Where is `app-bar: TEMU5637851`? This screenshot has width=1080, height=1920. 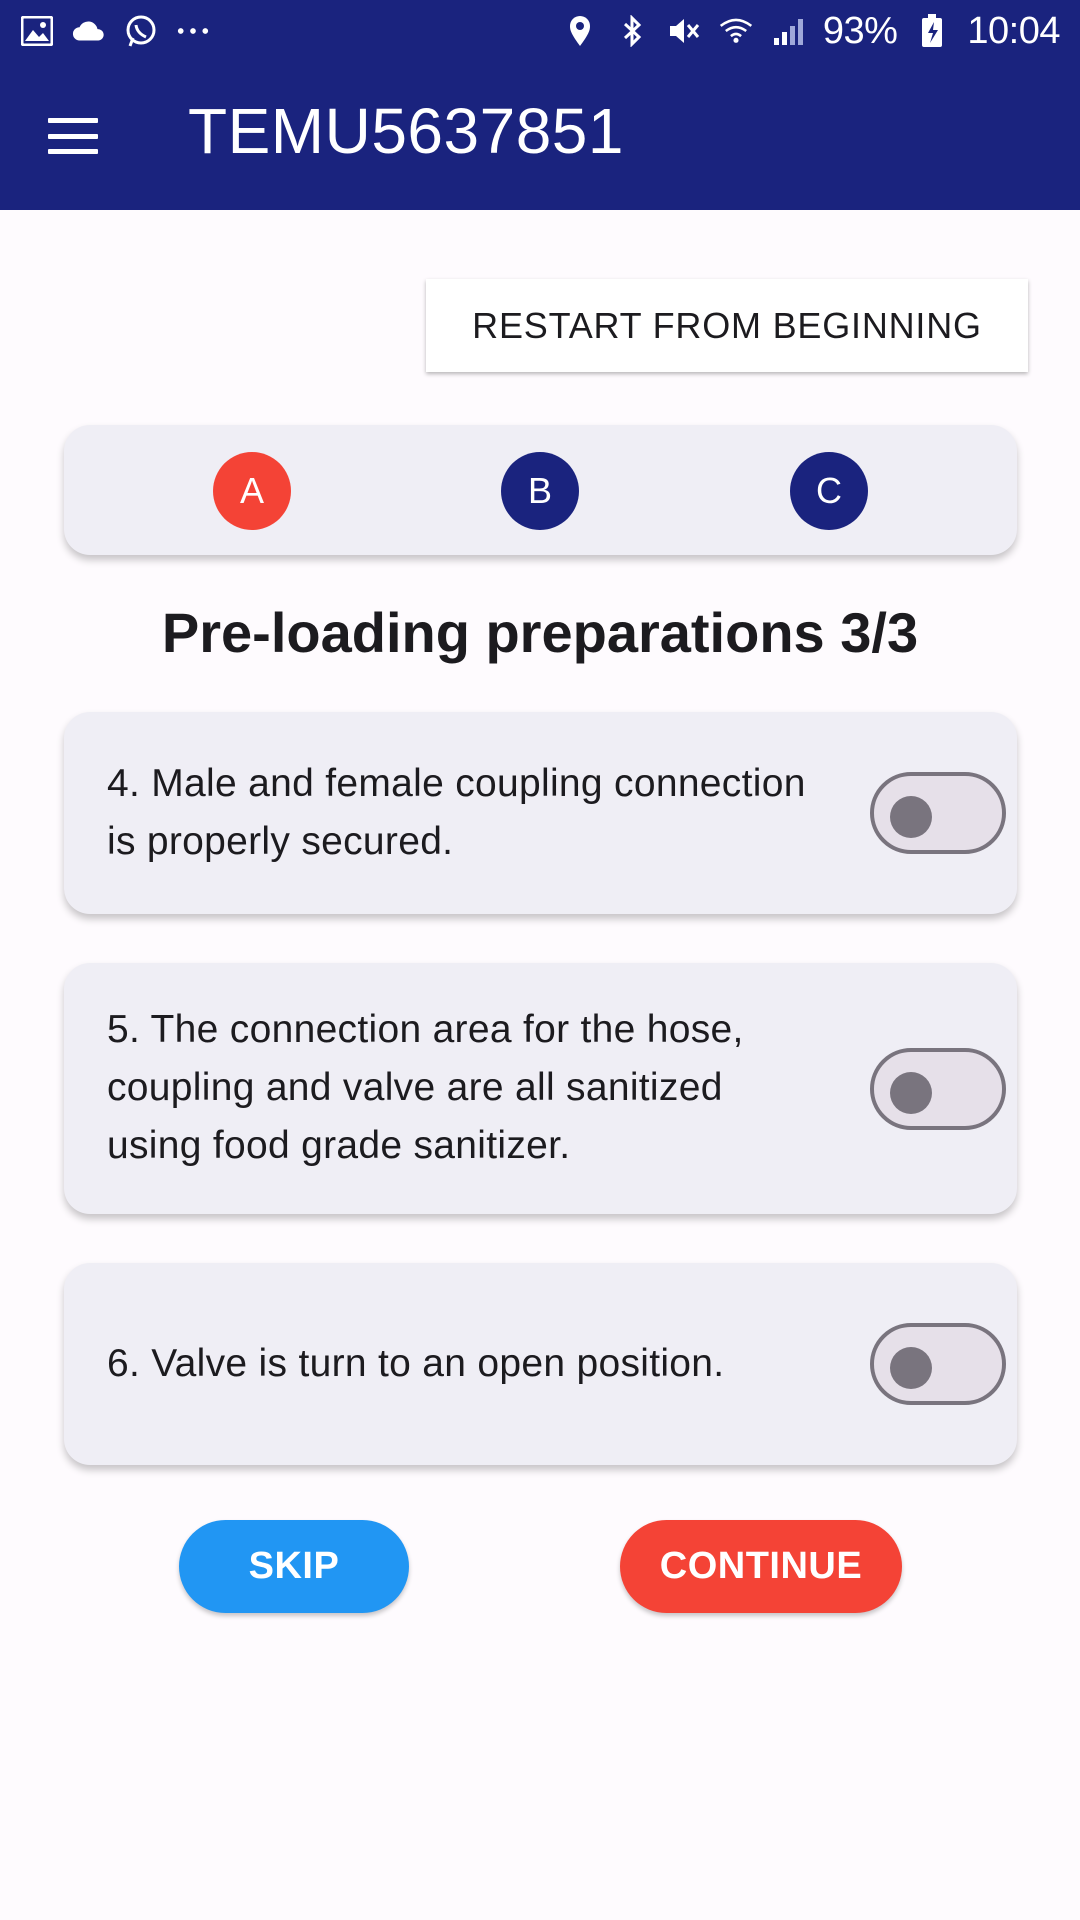 app-bar: TEMU5637851 is located at coordinates (540, 136).